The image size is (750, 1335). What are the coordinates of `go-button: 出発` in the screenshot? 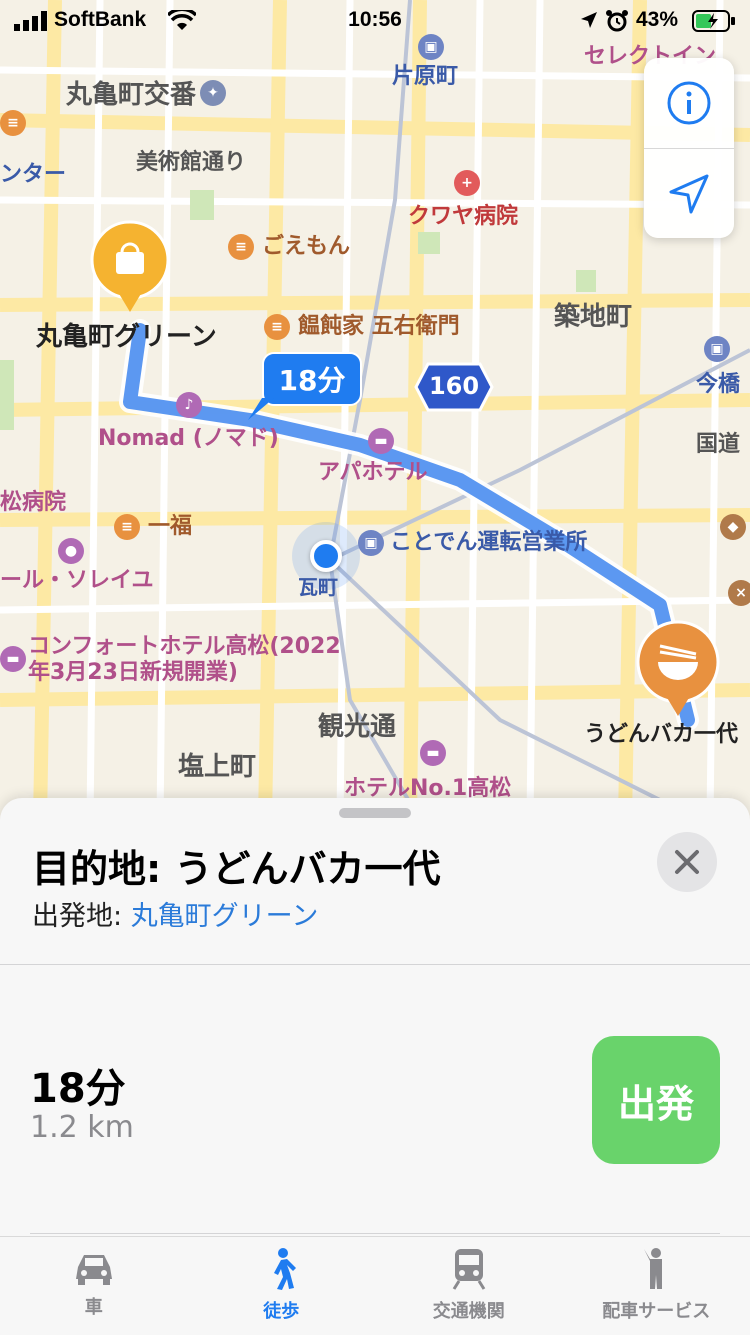 It's located at (656, 1100).